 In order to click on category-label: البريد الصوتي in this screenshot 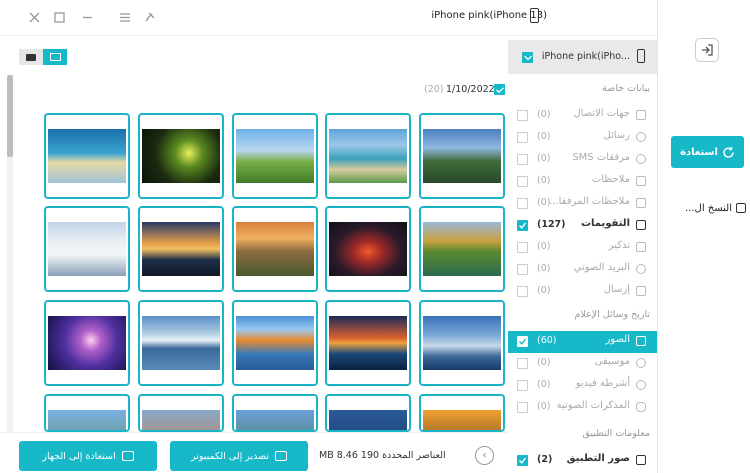, I will do `click(601, 267)`.